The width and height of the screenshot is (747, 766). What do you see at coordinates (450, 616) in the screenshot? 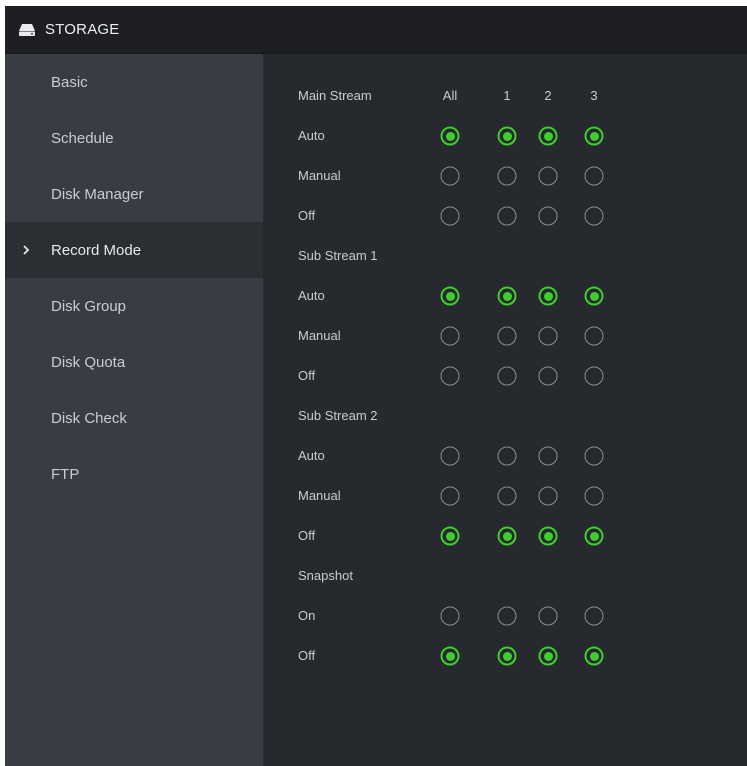
I see `snapshot-on-radio-all` at bounding box center [450, 616].